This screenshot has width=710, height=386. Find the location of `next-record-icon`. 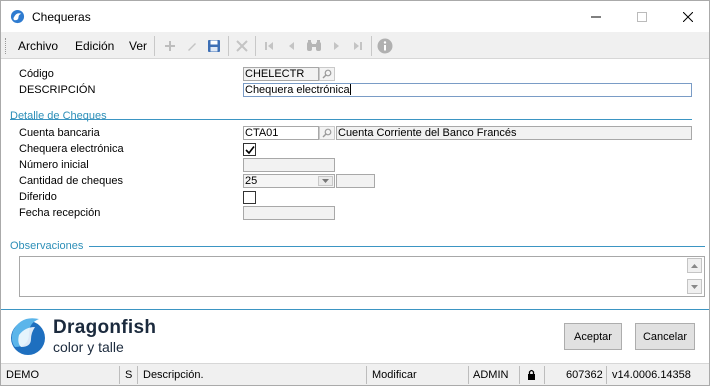

next-record-icon is located at coordinates (336, 46).